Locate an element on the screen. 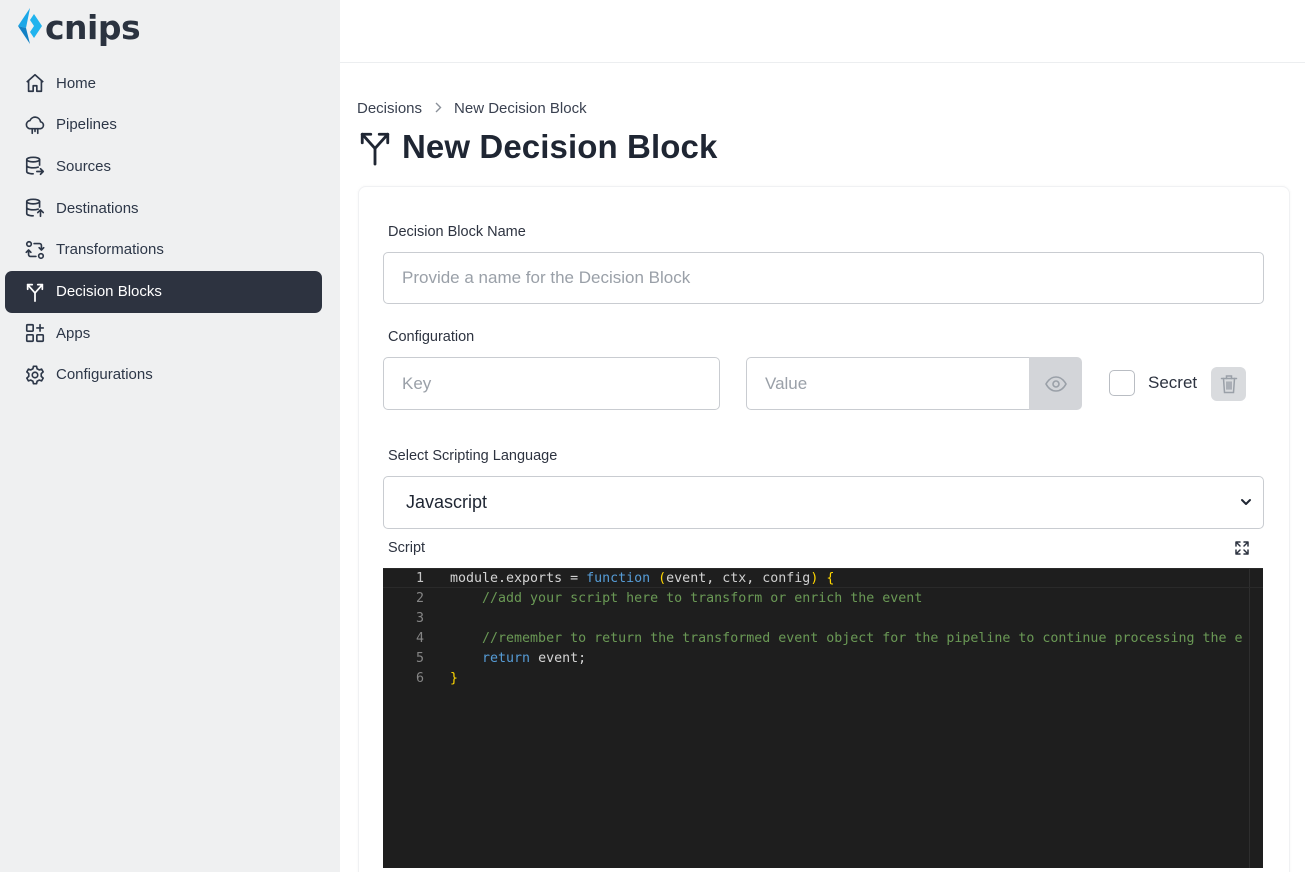 This screenshot has width=1305, height=872. line-number: 3 is located at coordinates (419, 618).